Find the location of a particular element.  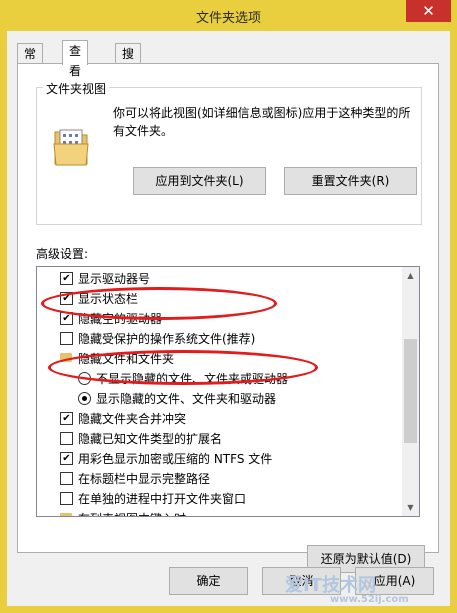

folder-views-description: 你可以将此视图(如详细信息或图标)应用于这种类型的所有文件夹。 is located at coordinates (262, 122).